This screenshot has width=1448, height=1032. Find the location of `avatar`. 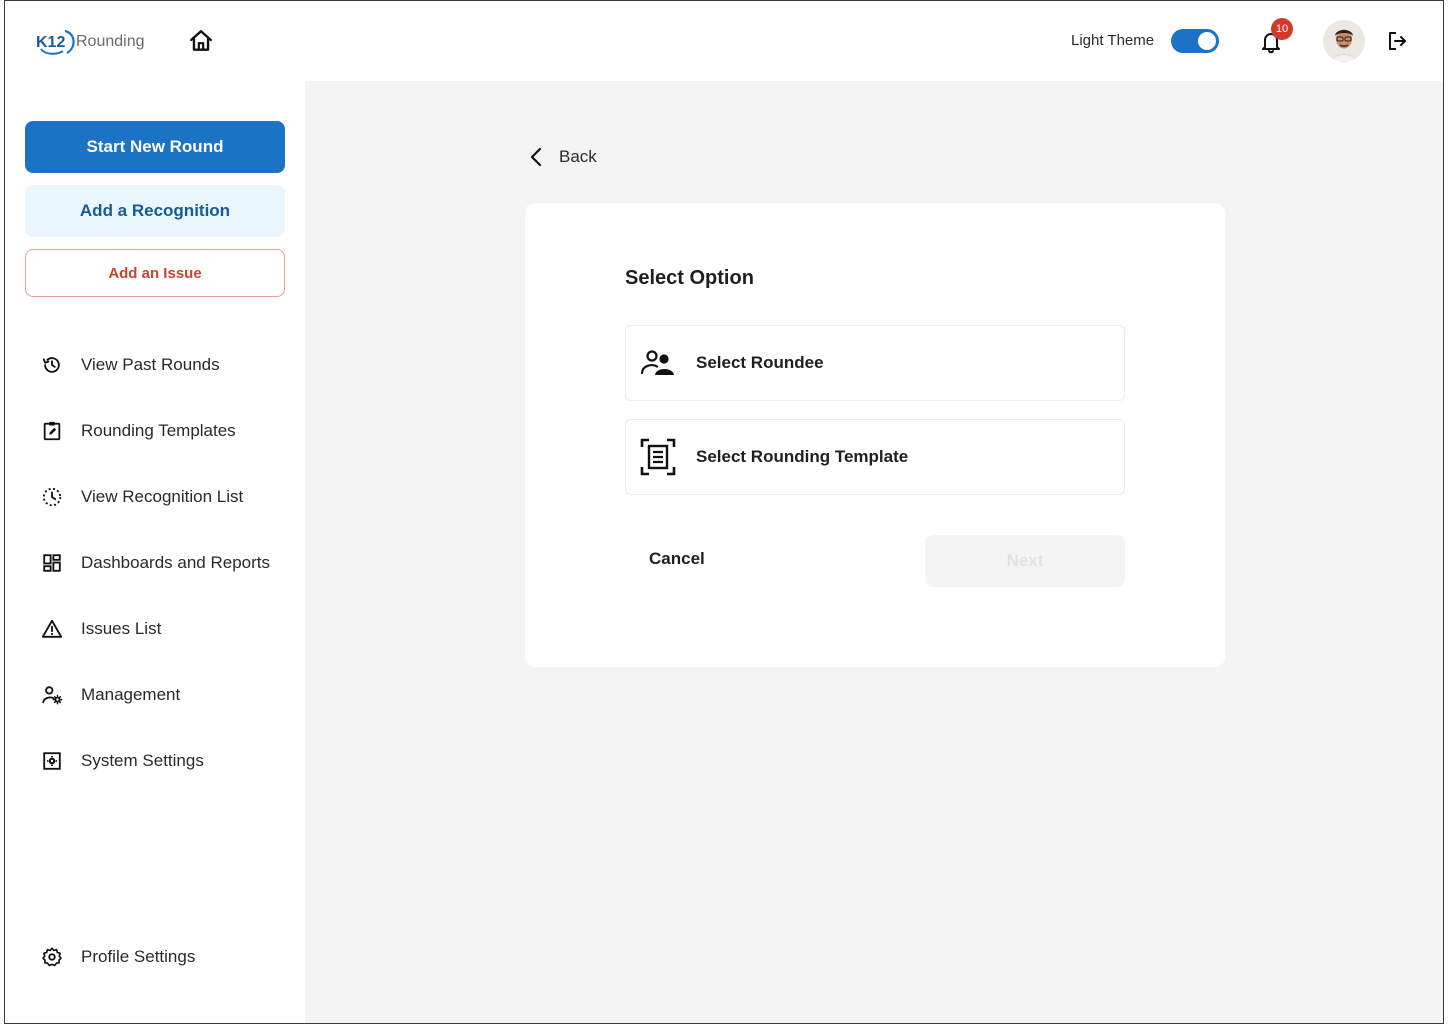

avatar is located at coordinates (1344, 41).